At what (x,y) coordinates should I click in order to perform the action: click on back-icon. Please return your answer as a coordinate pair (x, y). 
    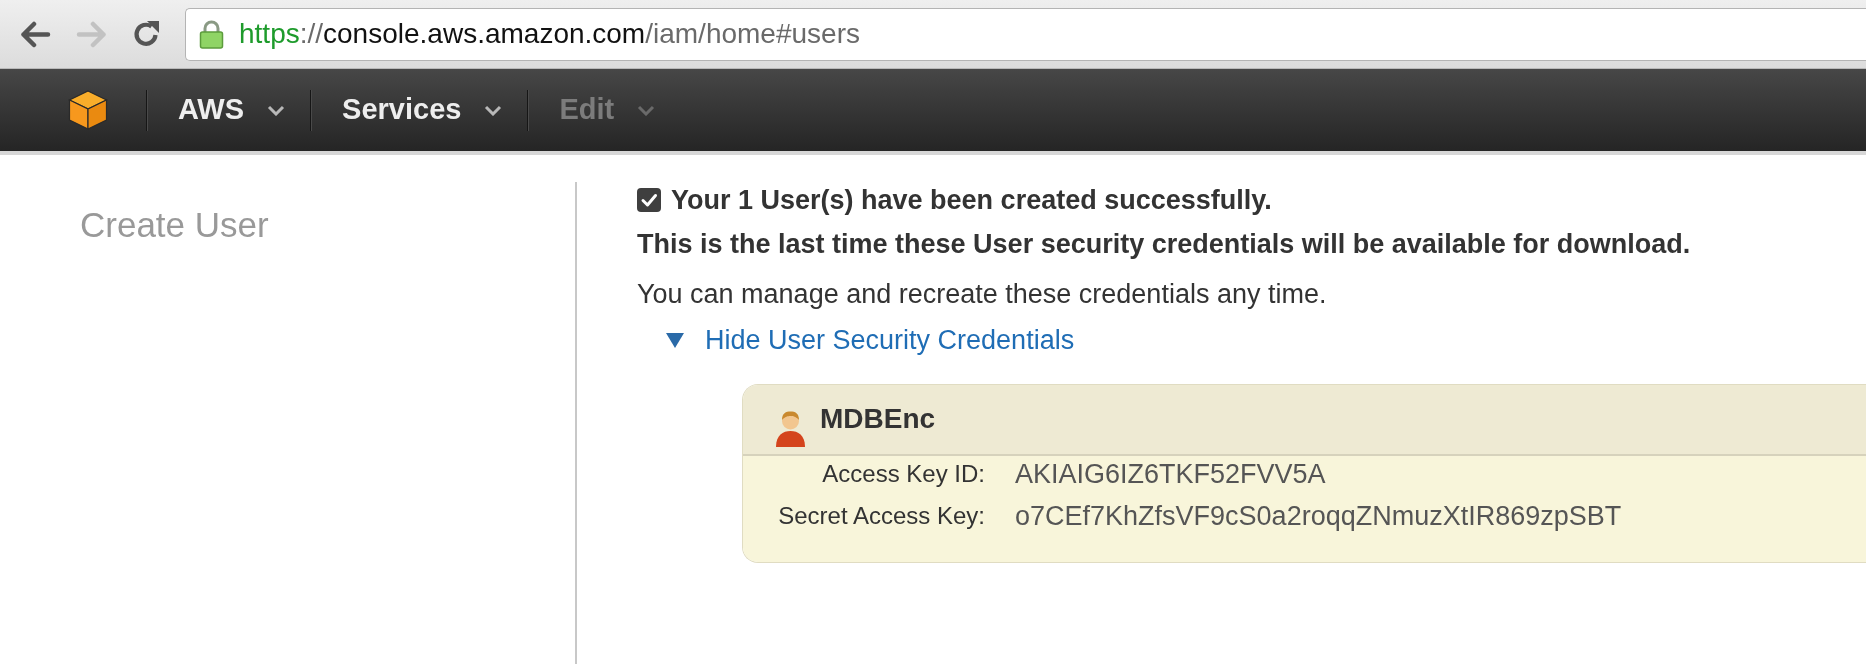
    Looking at the image, I should click on (35, 34).